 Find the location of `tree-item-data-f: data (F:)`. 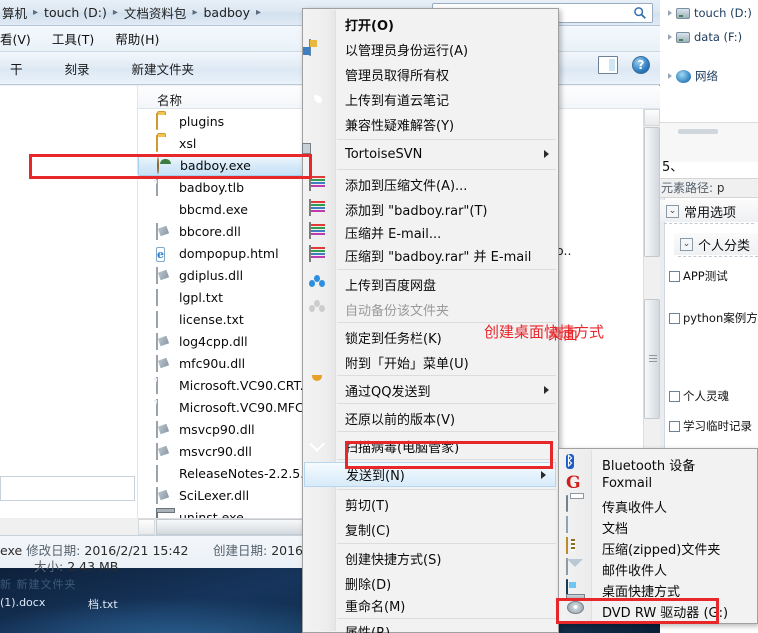

tree-item-data-f: data (F:) is located at coordinates (705, 37).